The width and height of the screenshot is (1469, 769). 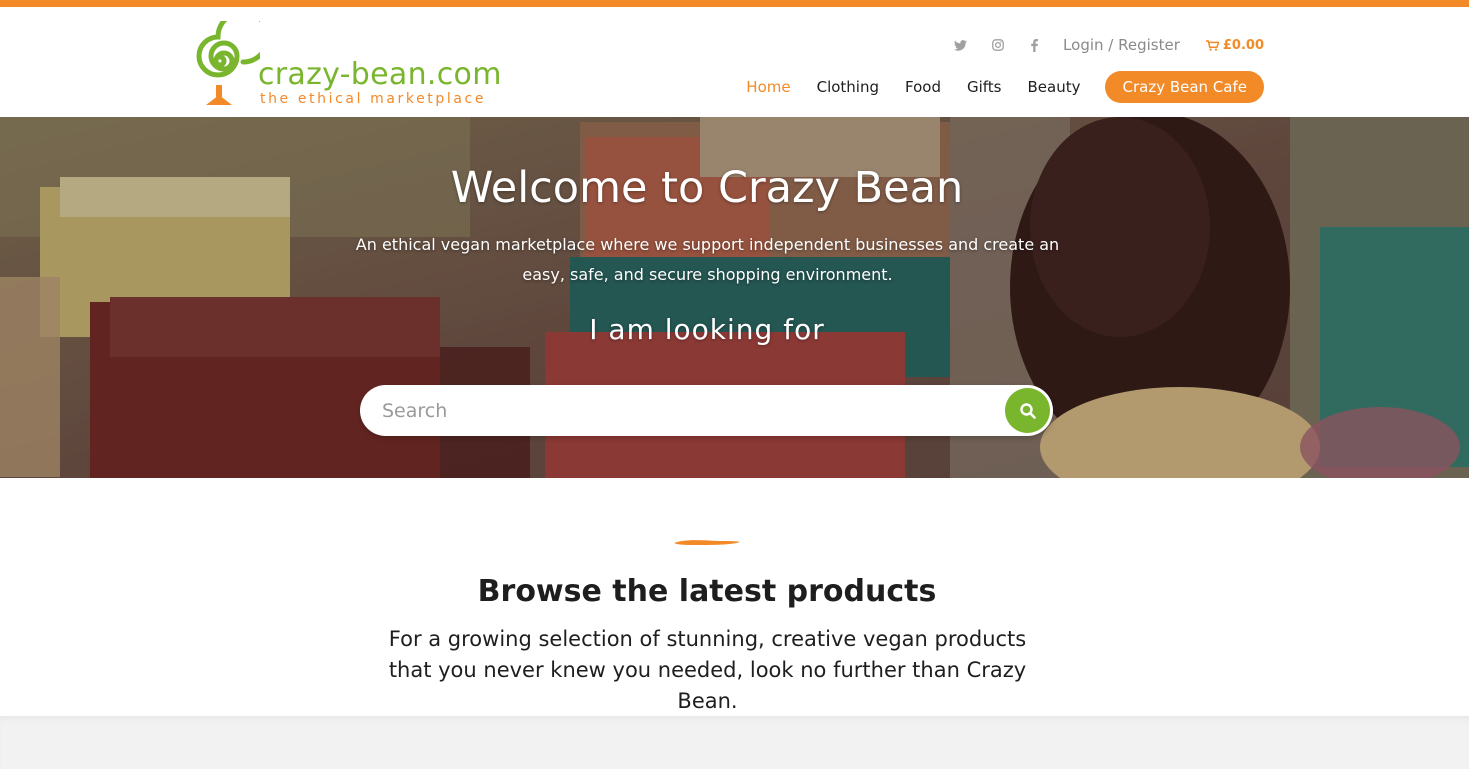 I want to click on instagram-icon, so click(x=997, y=45).